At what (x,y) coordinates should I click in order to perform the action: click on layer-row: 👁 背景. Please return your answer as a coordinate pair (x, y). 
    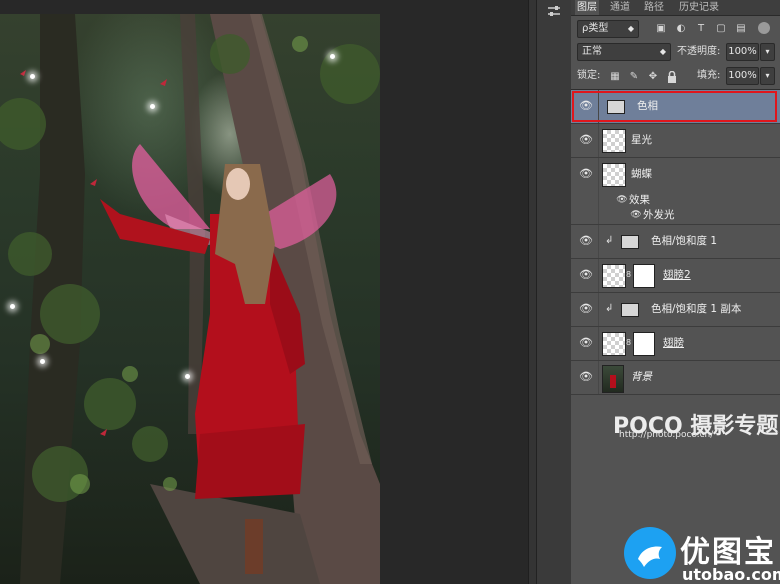
    Looking at the image, I should click on (675, 378).